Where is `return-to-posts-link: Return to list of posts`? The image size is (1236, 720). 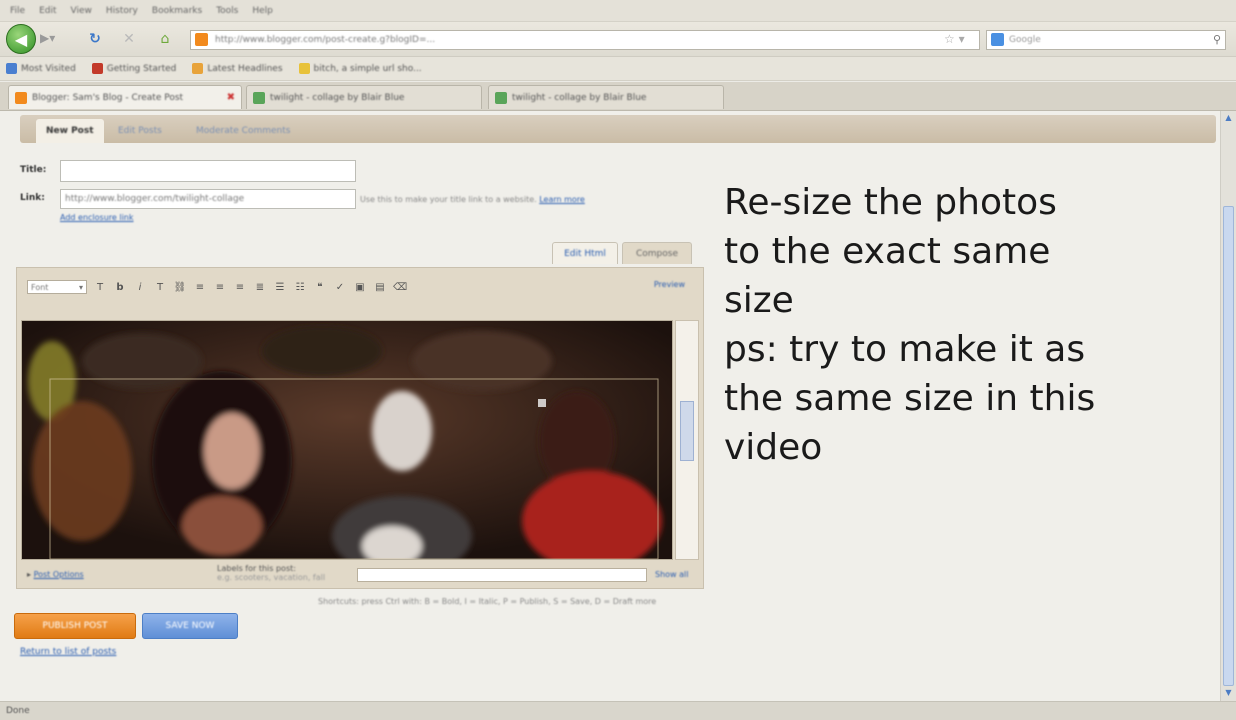
return-to-posts-link: Return to list of posts is located at coordinates (68, 652).